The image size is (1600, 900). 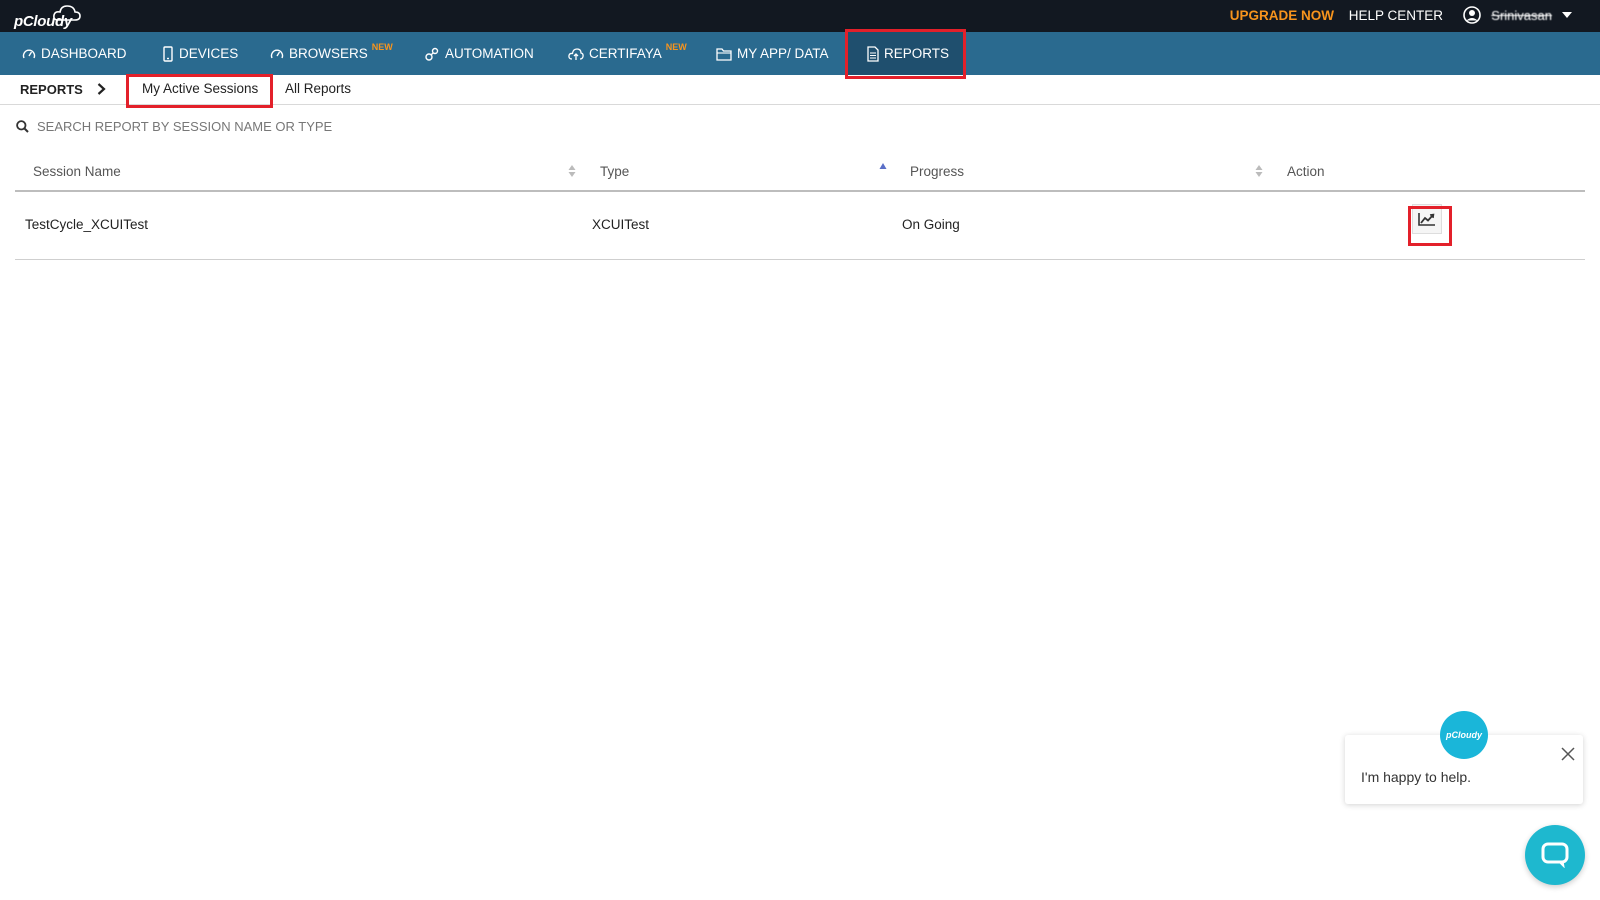 I want to click on nav-my-app-data: MY APP/ DATA, so click(x=772, y=53).